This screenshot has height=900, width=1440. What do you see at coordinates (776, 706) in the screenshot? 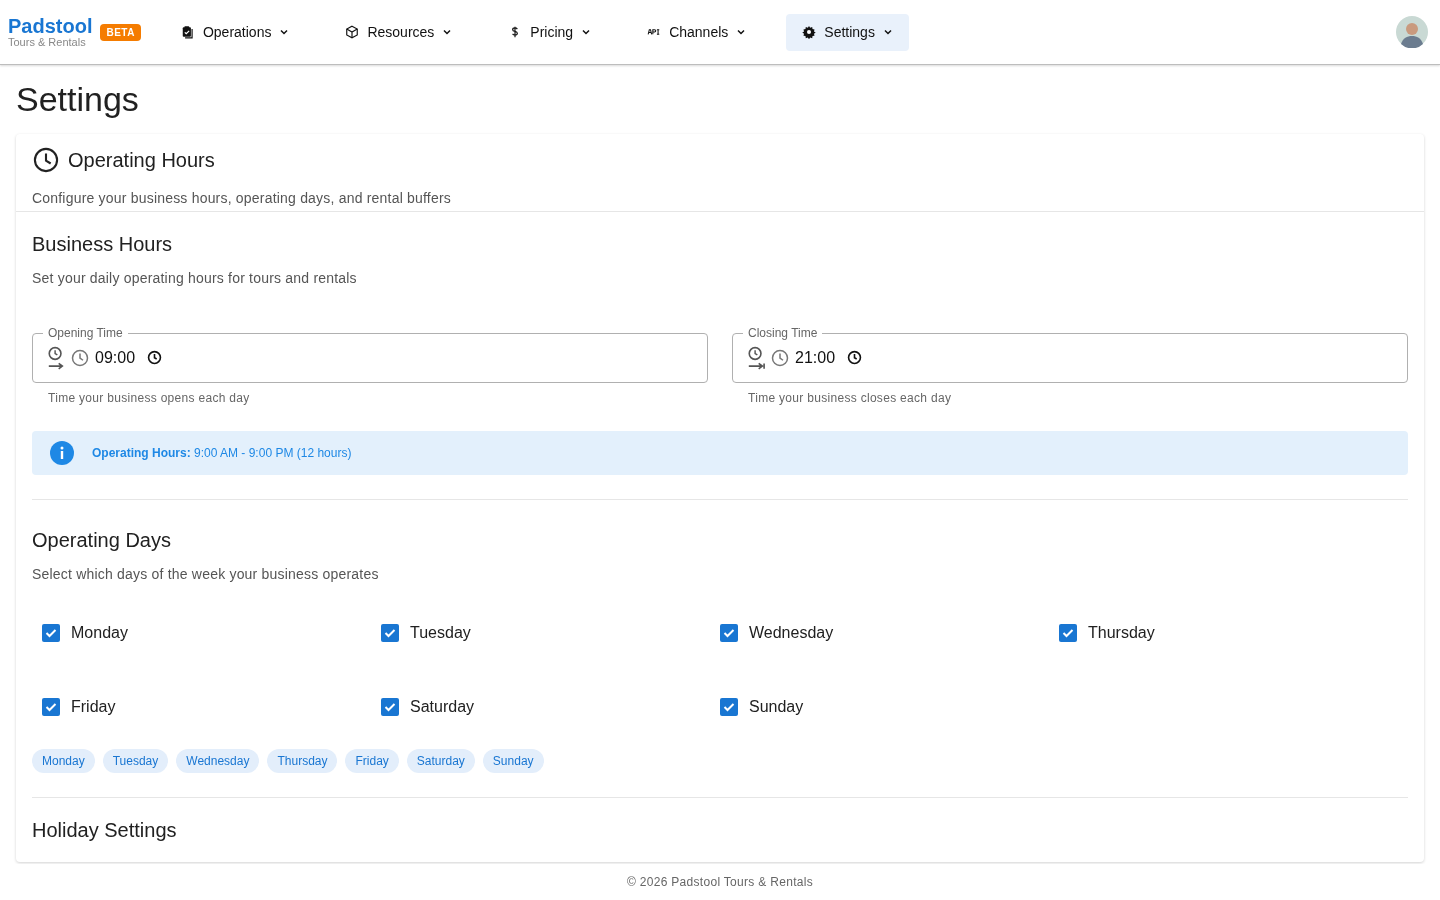
I see `checkbox-label: Sunday` at bounding box center [776, 706].